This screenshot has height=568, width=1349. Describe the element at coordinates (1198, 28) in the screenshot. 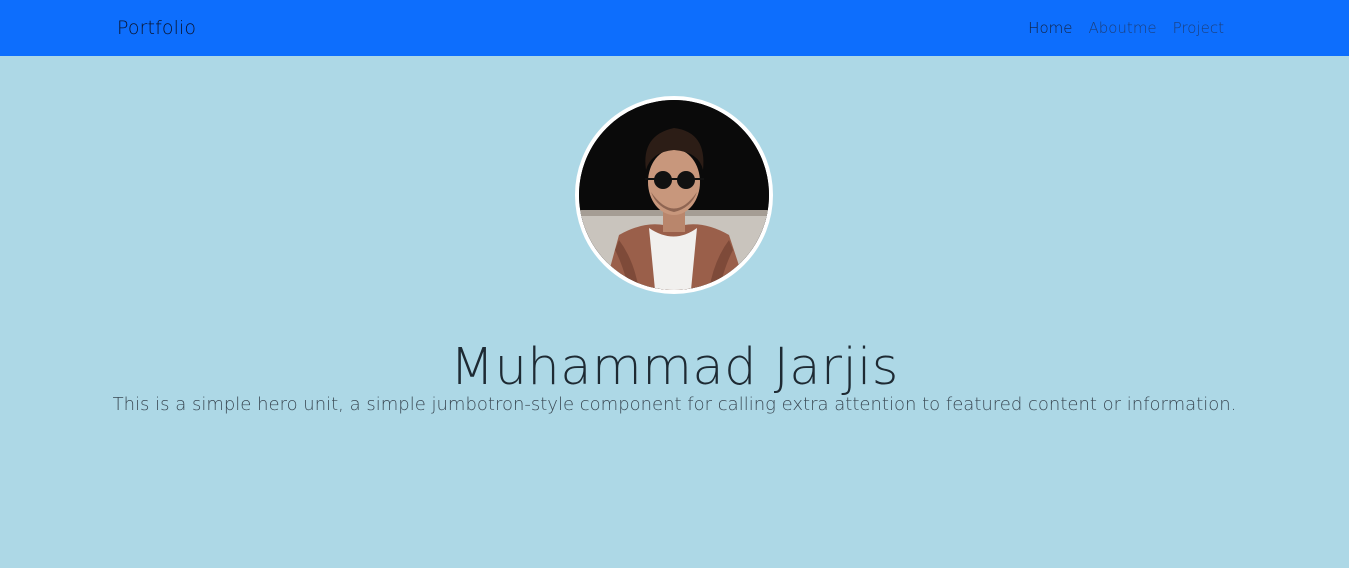

I see `nav-link-project: Project` at that location.